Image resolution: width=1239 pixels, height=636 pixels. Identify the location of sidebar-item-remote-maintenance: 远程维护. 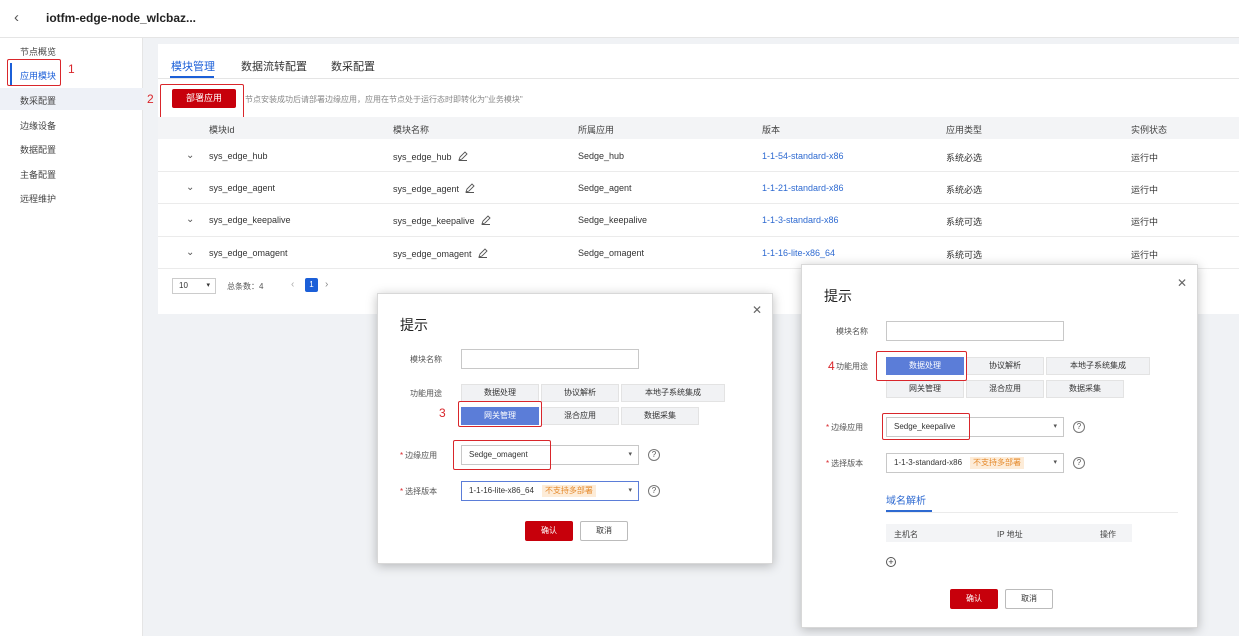
(38, 198).